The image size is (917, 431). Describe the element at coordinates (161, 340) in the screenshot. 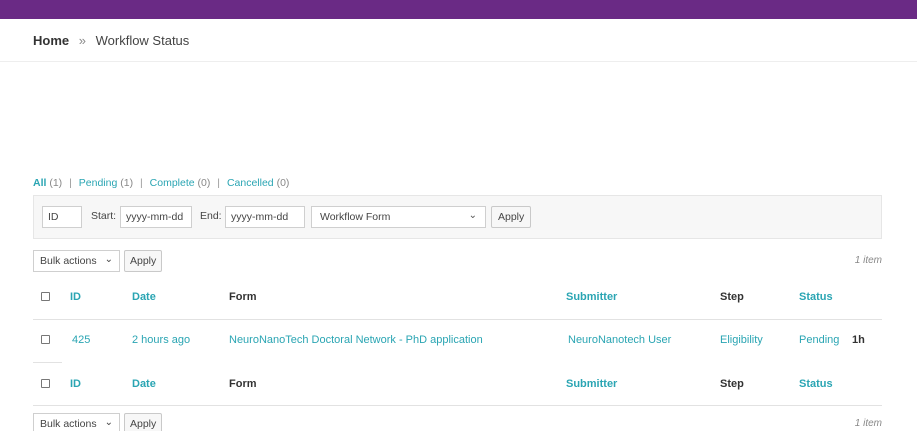

I see `entry-date-link: 2 hours ago` at that location.